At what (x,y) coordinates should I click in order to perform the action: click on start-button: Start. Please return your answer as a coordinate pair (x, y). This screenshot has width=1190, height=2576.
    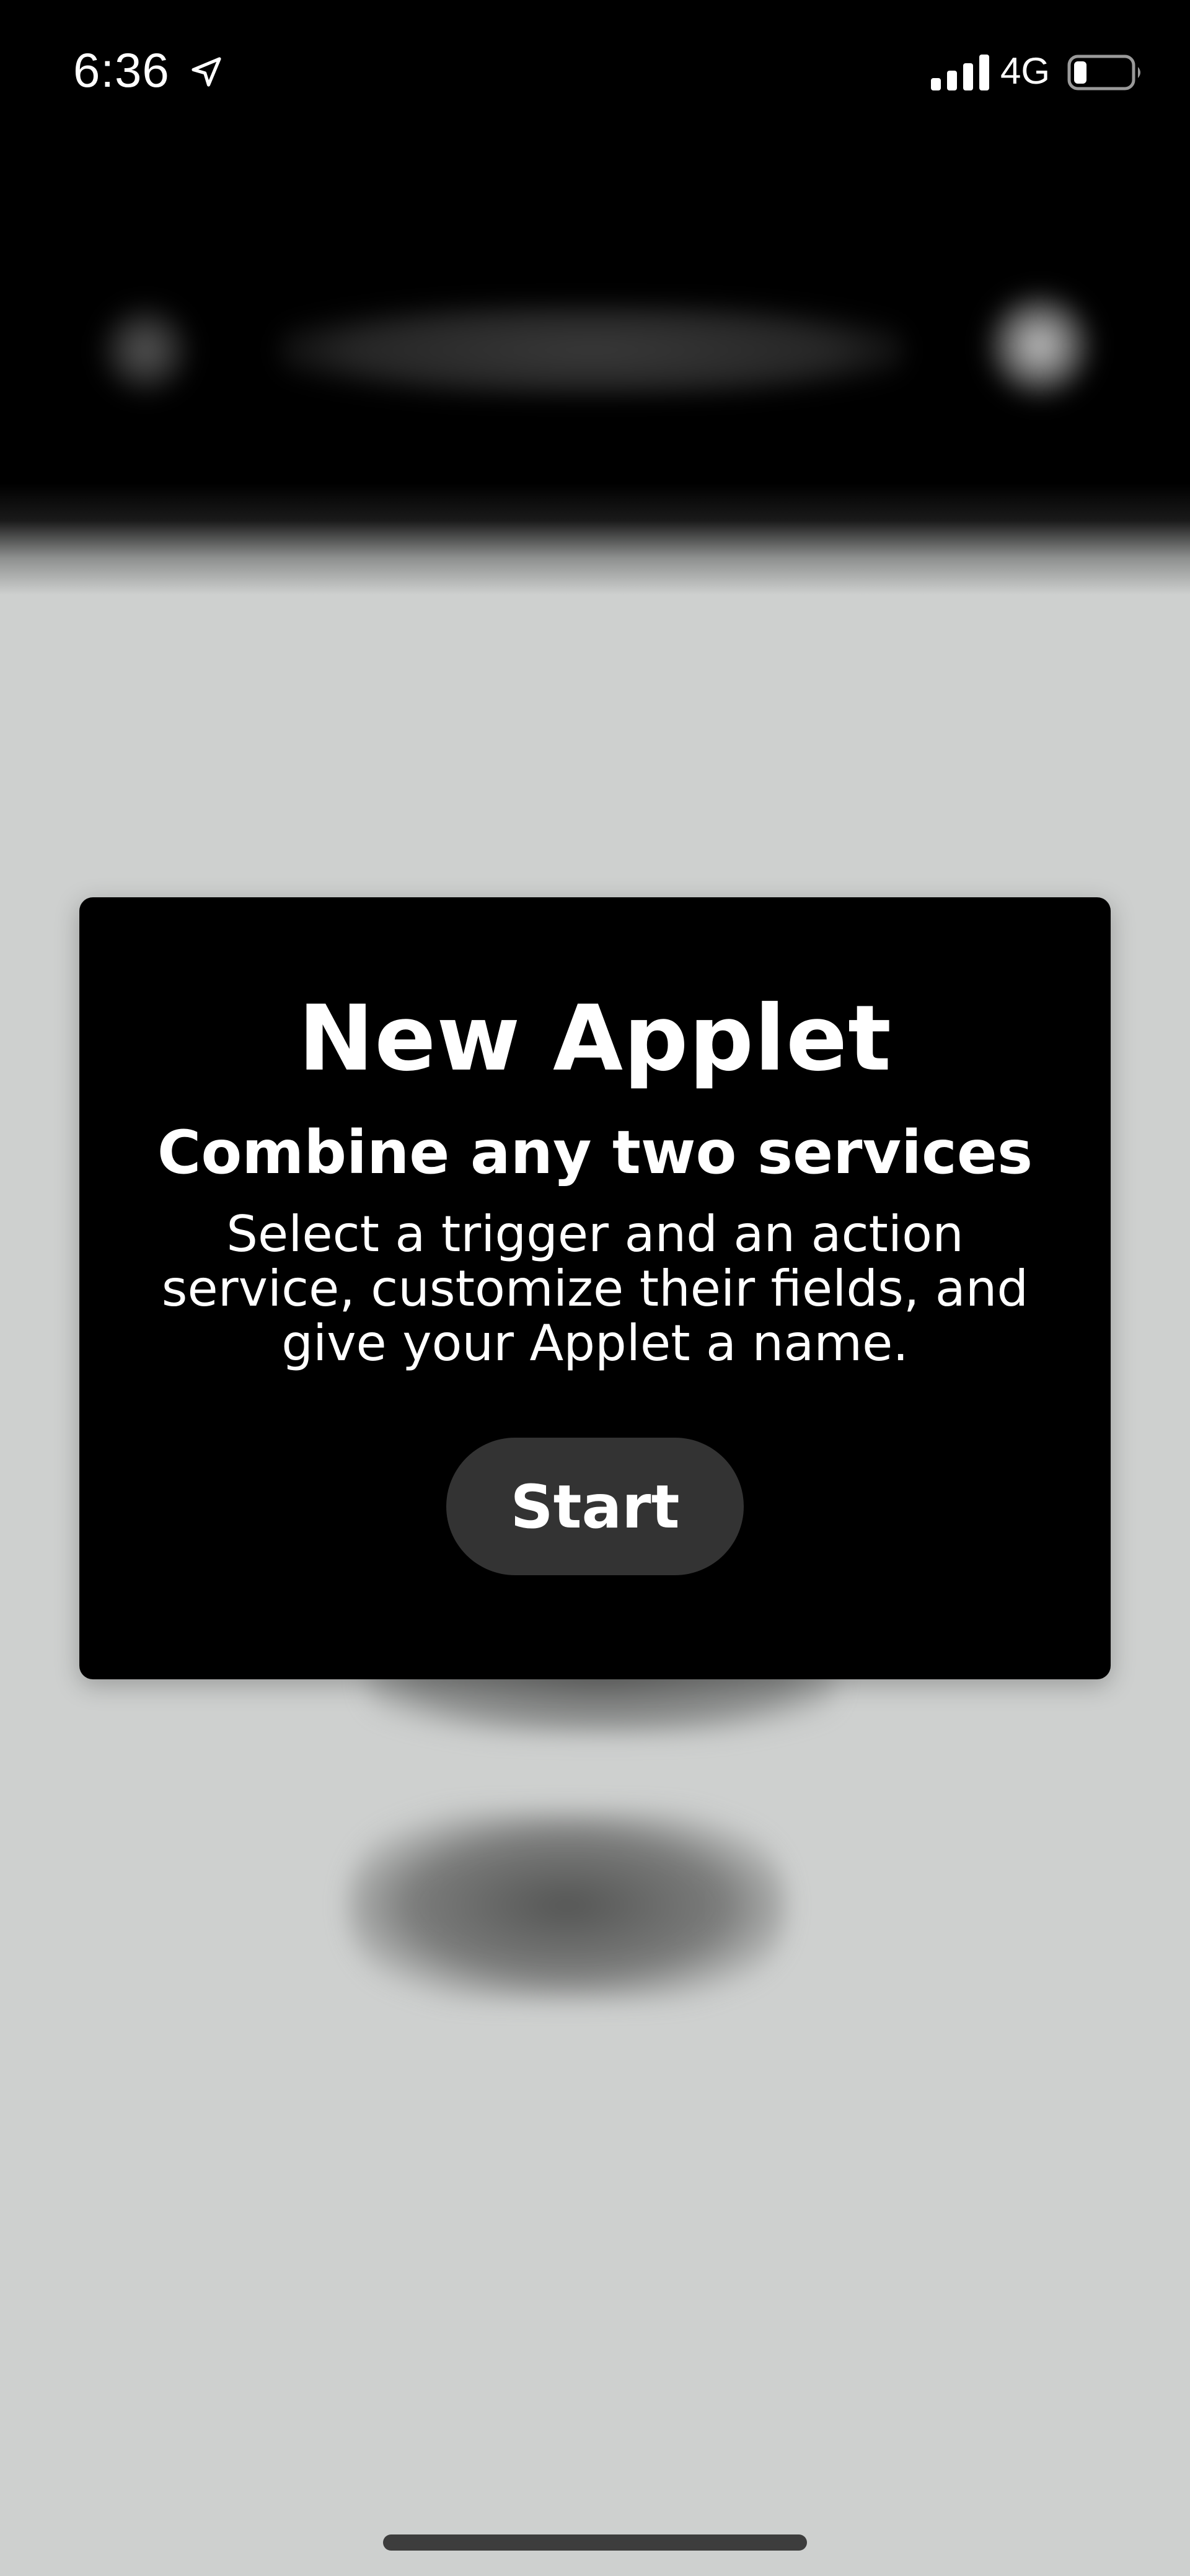
    Looking at the image, I should click on (595, 1507).